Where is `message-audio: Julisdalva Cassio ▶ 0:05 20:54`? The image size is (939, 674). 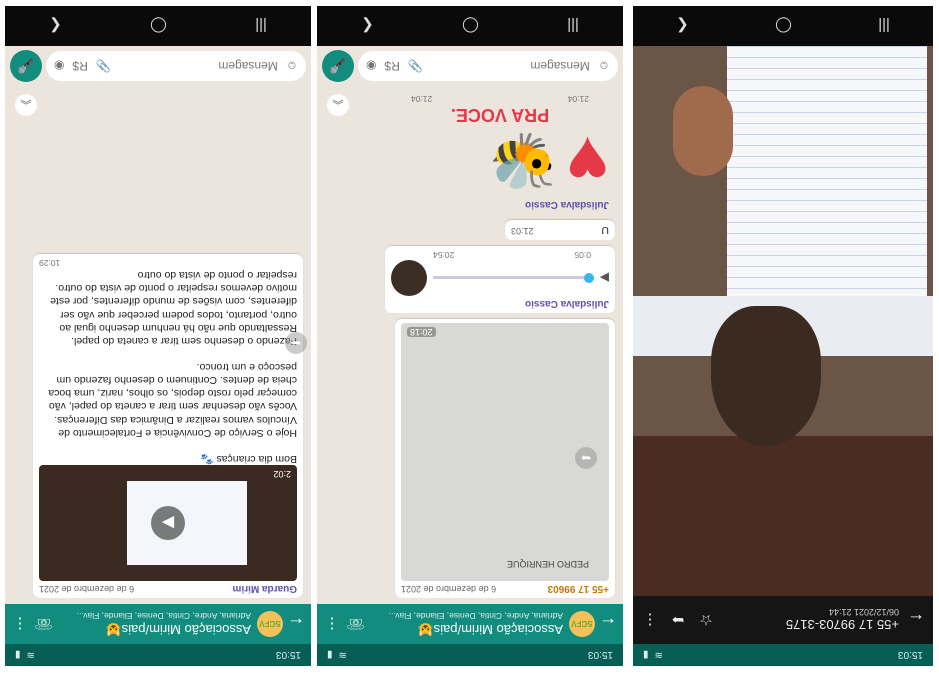 message-audio: Julisdalva Cassio ▶ 0:05 20:54 is located at coordinates (500, 279).